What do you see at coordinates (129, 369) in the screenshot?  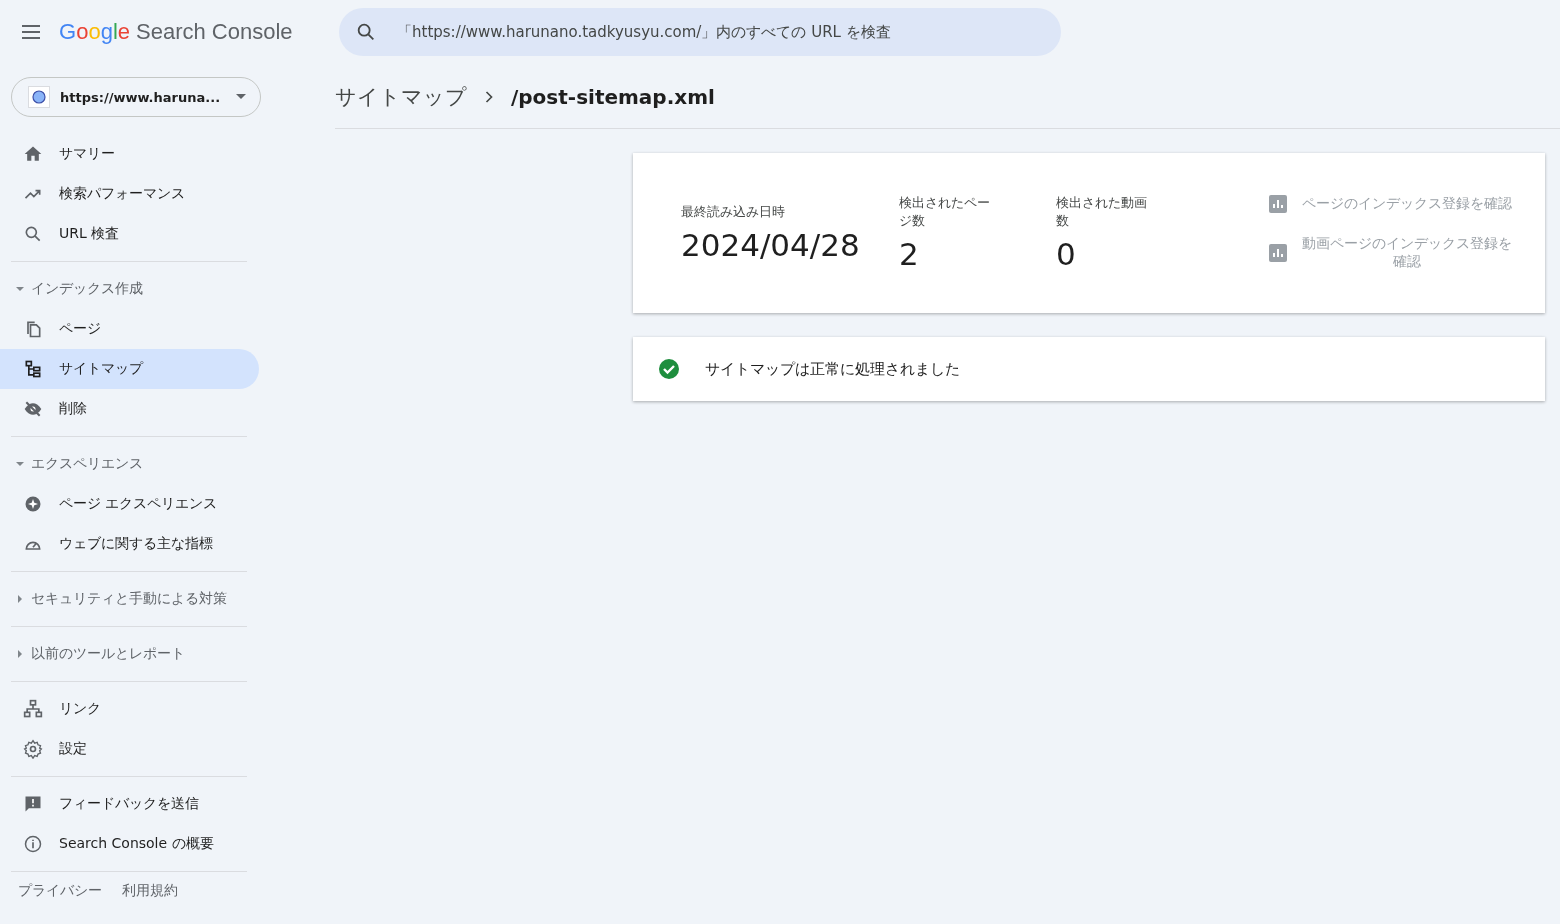 I see `sidebar-item: サイトマップ` at bounding box center [129, 369].